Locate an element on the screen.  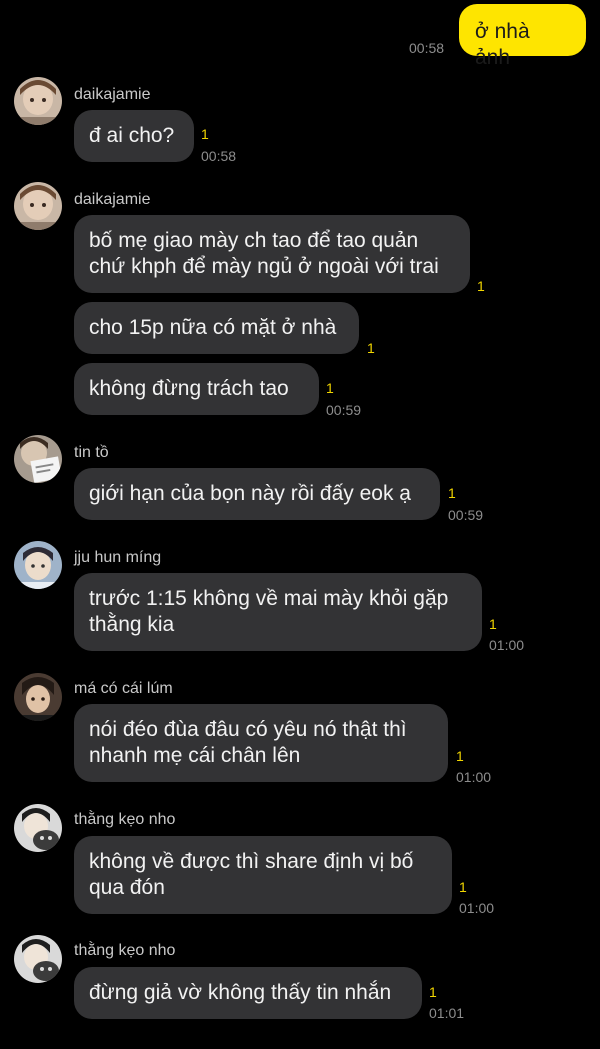
outgoing-message-bubble: ở nhà ảnh is located at coordinates (522, 36).